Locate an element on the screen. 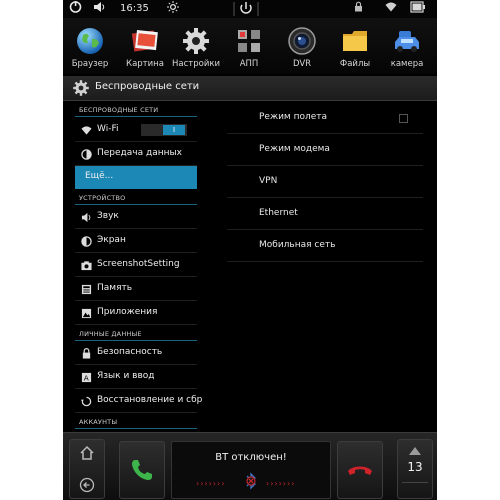  launcher-app-files: Файлы is located at coordinates (355, 47).